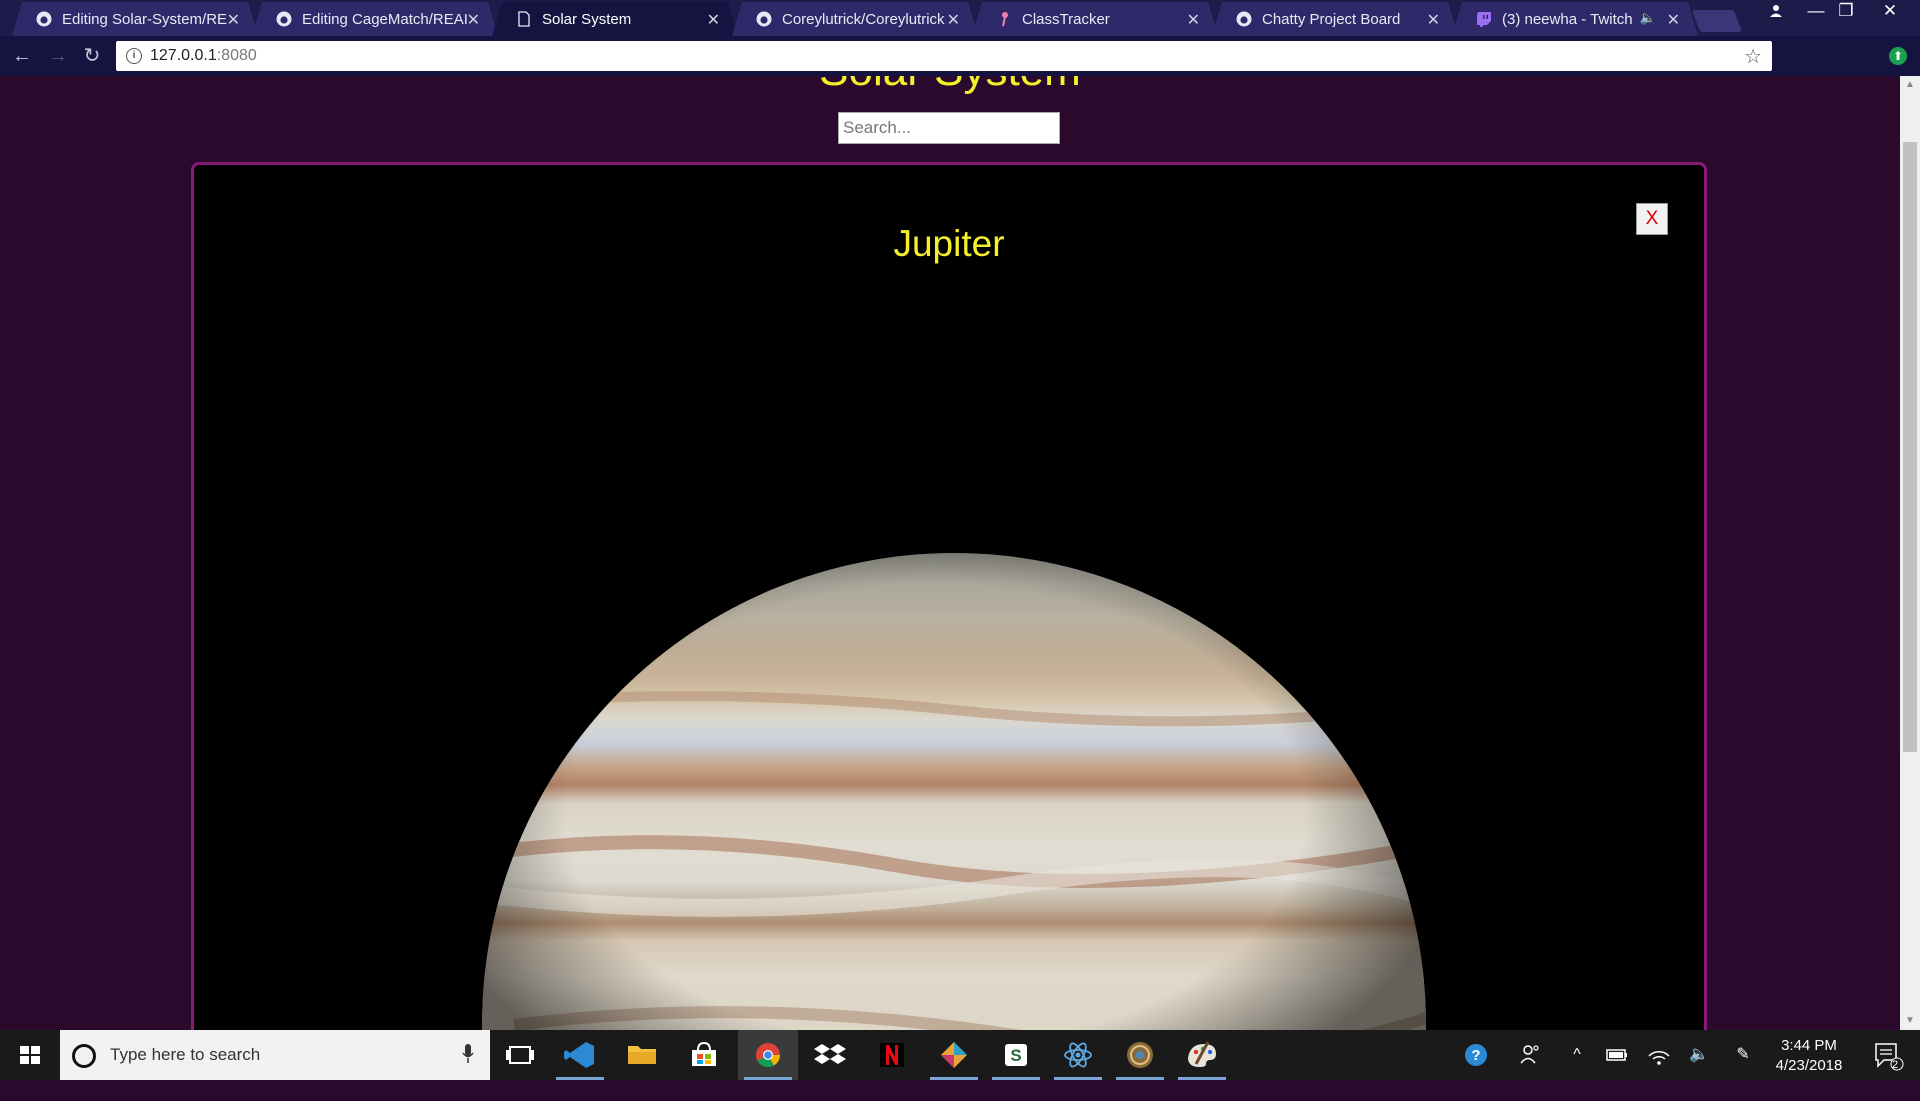 This screenshot has height=1101, width=1920. Describe the element at coordinates (1078, 1055) in the screenshot. I see `atom-icon` at that location.